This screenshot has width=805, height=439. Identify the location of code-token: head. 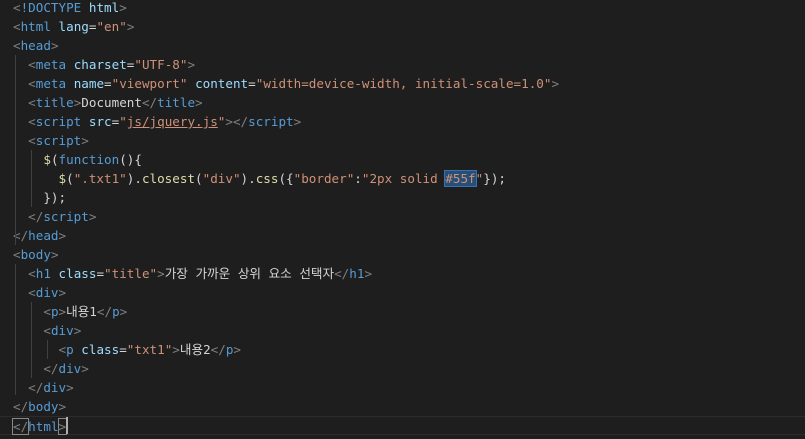
(43, 235).